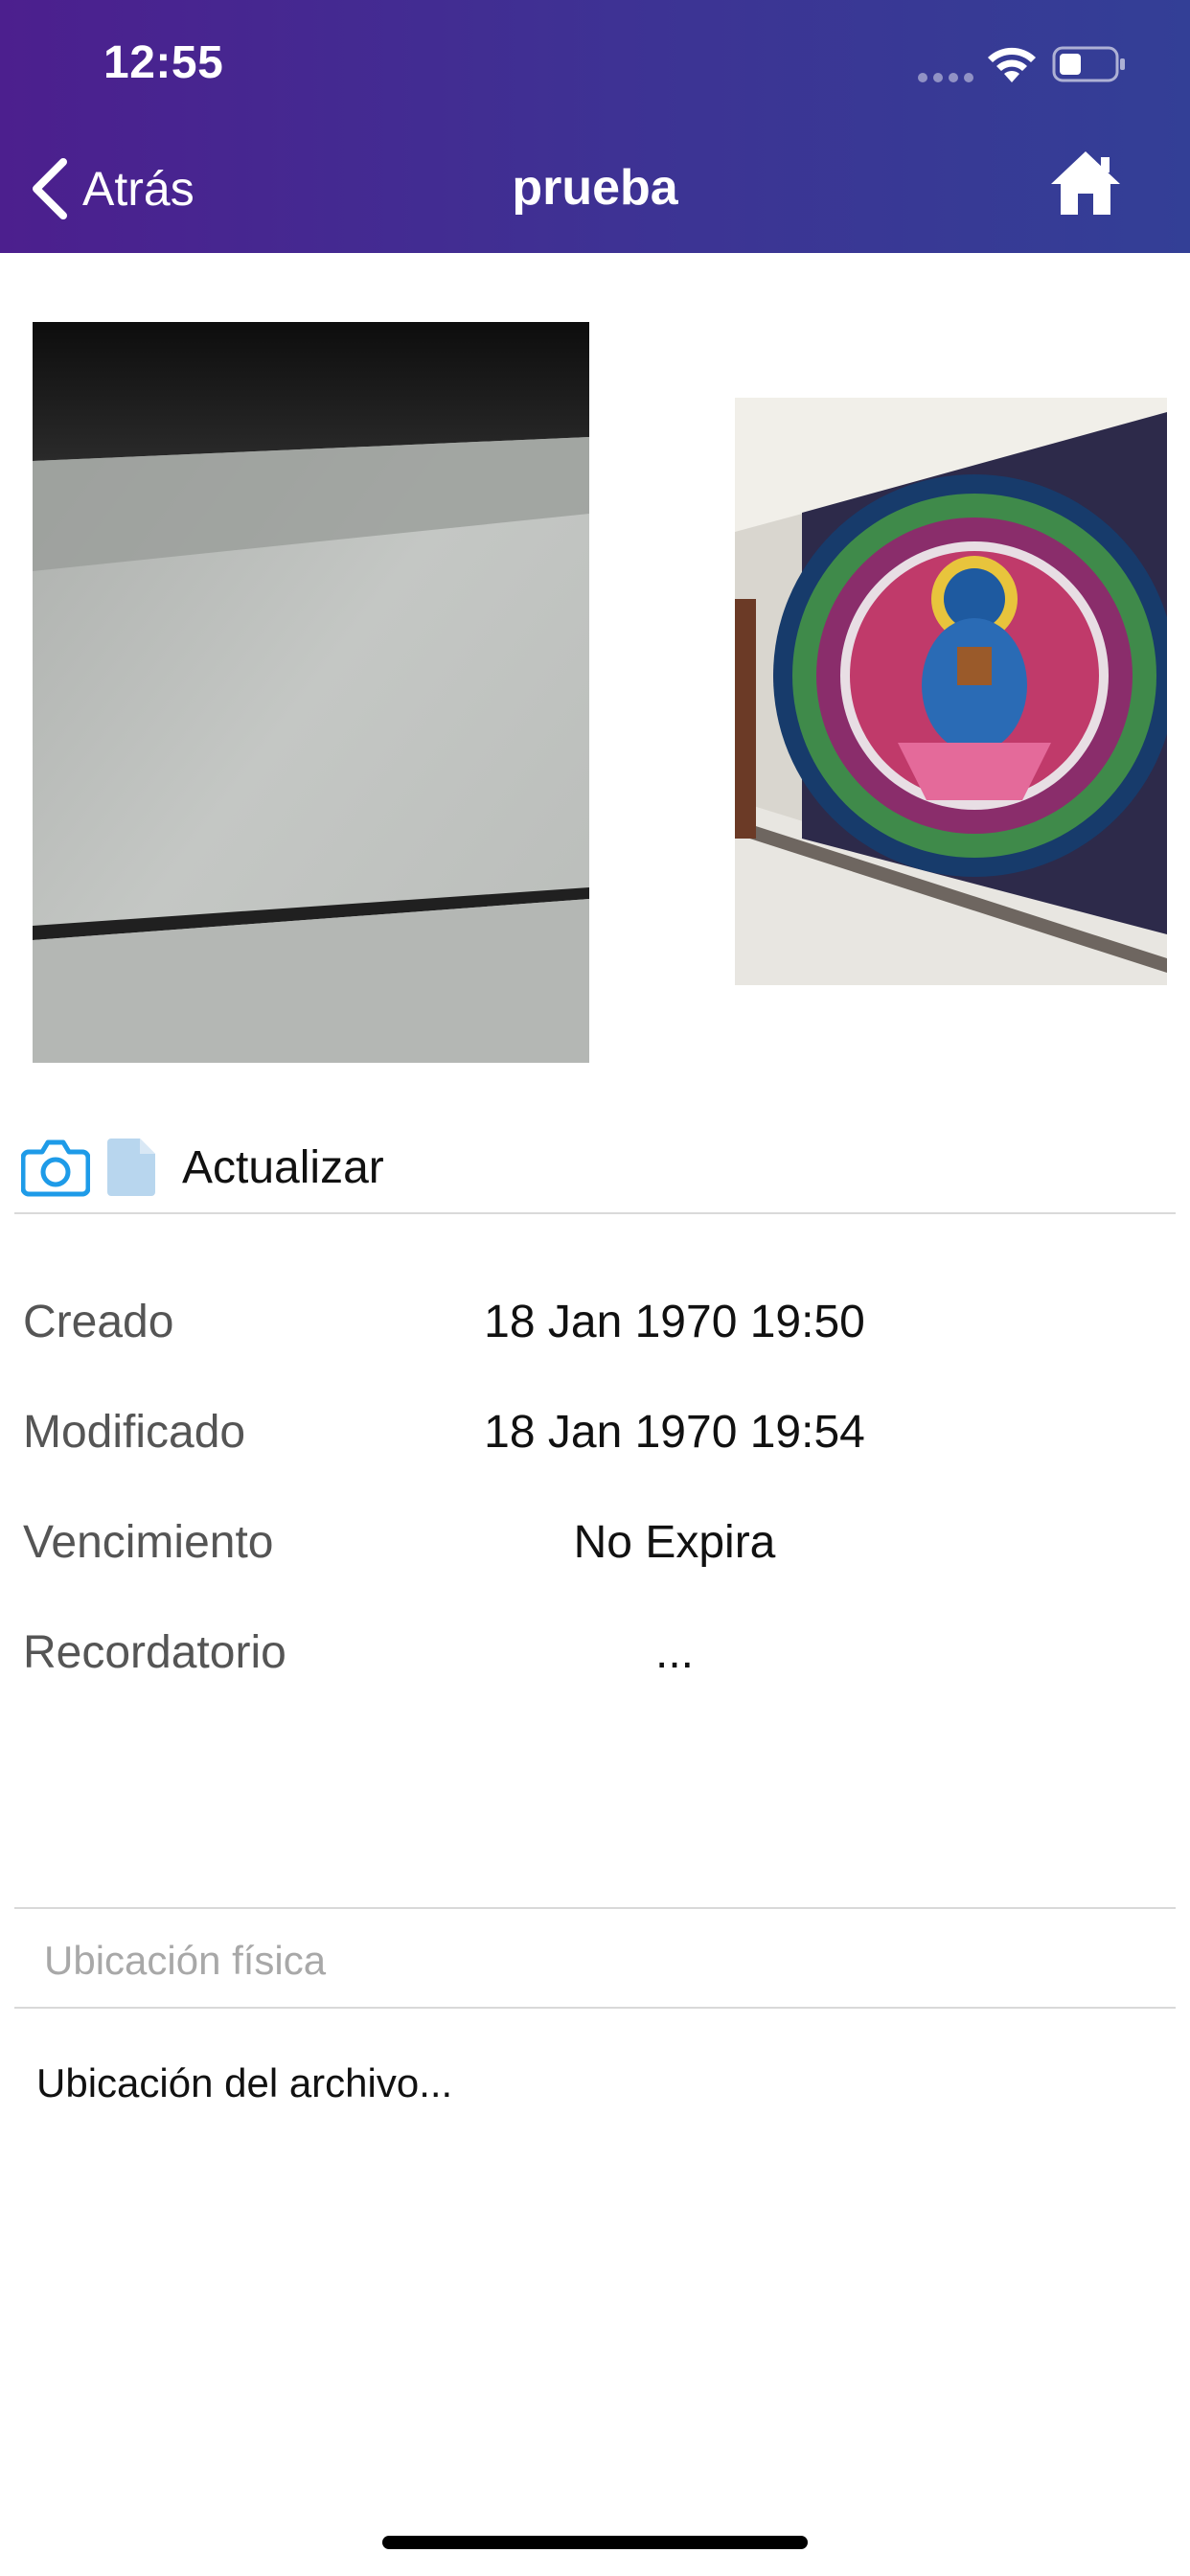 Image resolution: width=1190 pixels, height=2576 pixels. I want to click on battery-icon, so click(1089, 64).